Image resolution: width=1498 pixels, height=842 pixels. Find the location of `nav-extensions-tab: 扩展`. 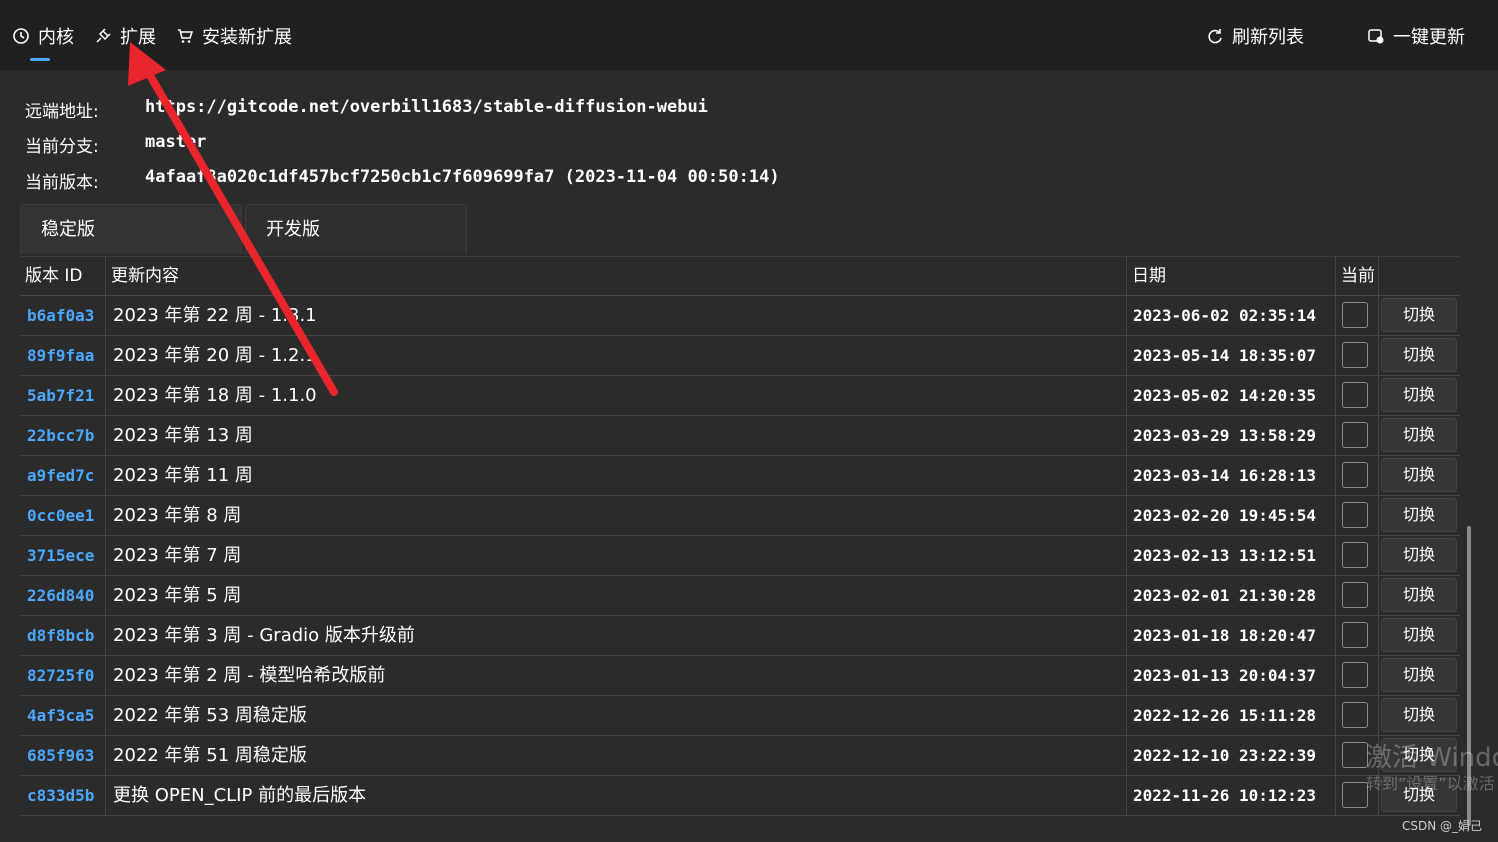

nav-extensions-tab: 扩展 is located at coordinates (125, 36).